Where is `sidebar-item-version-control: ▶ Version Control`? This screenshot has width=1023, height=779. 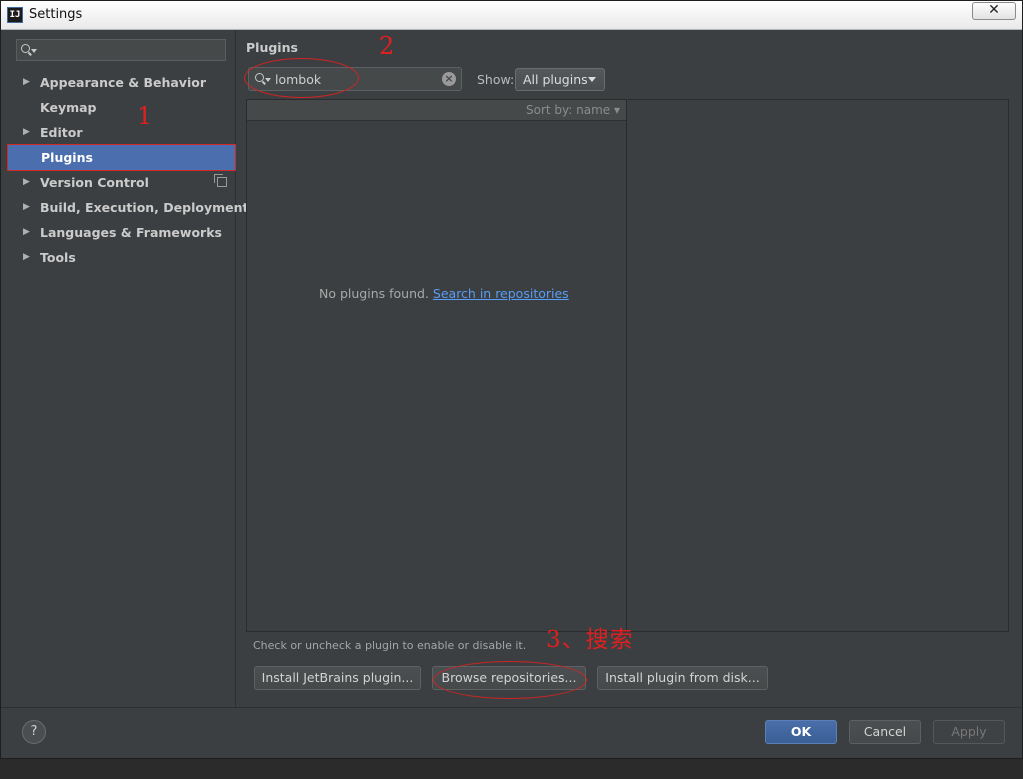
sidebar-item-version-control: ▶ Version Control is located at coordinates (121, 182).